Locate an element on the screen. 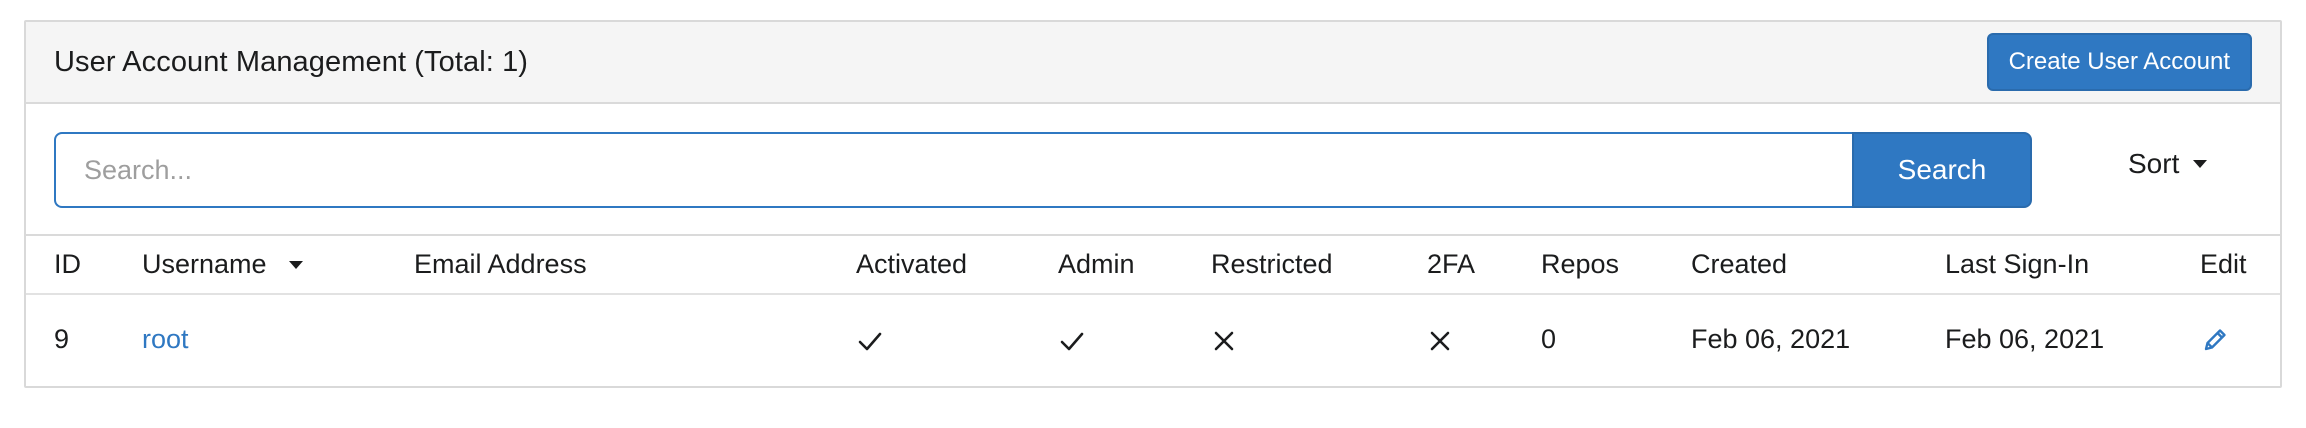  column-header-edit: Edit is located at coordinates (2223, 264).